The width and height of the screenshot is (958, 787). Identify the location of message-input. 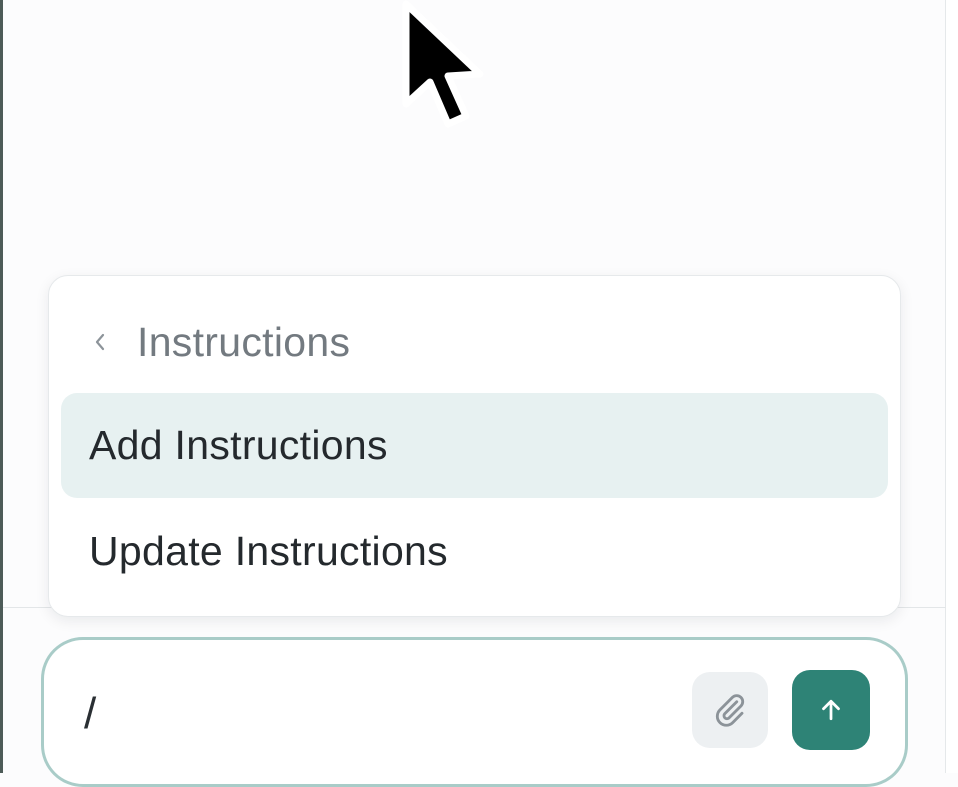
(374, 714).